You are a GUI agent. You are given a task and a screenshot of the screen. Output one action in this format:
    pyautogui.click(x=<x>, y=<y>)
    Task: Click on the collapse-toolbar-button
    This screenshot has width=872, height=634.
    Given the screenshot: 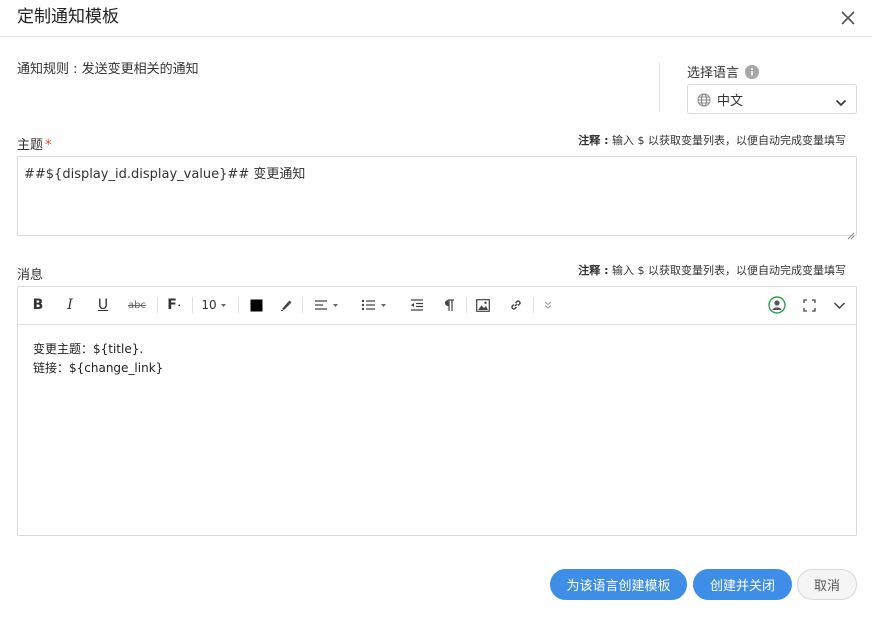 What is the action you would take?
    pyautogui.click(x=839, y=305)
    